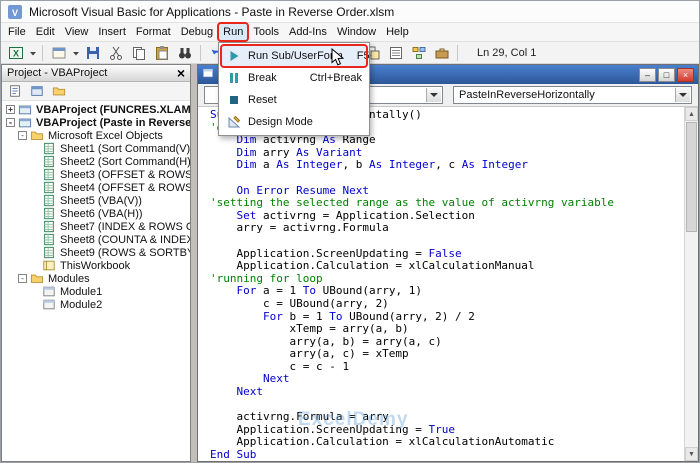  Describe the element at coordinates (184, 53) in the screenshot. I see `find-icon` at that location.